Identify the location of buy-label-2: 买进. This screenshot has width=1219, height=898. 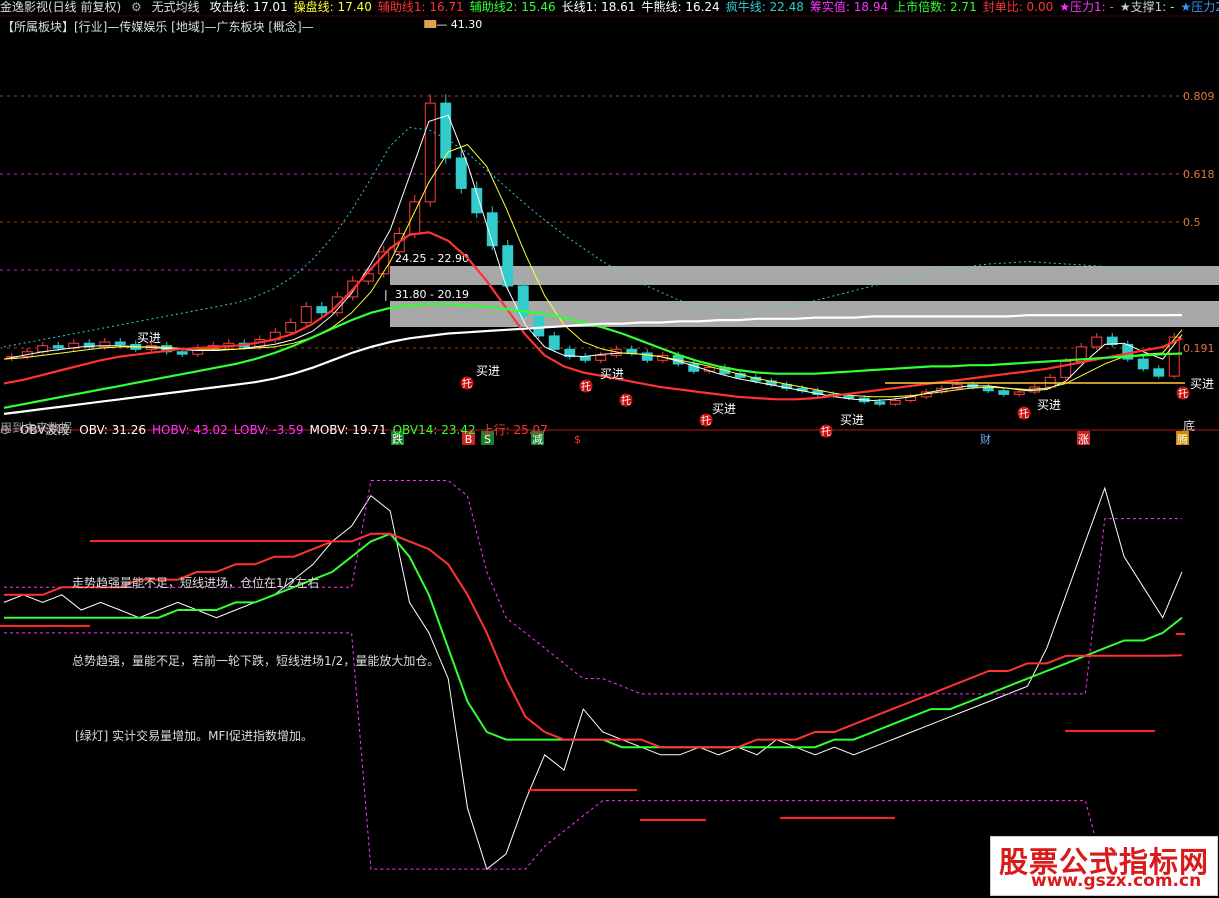
(612, 374).